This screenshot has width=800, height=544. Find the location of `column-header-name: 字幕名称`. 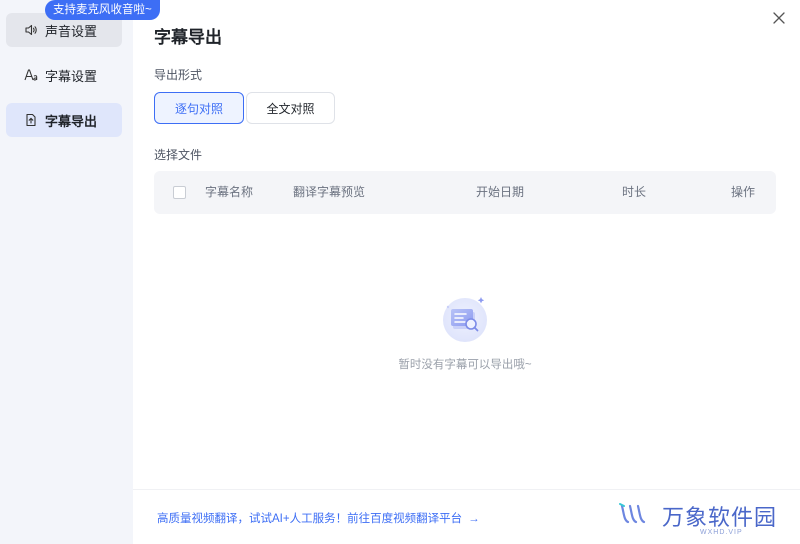

column-header-name: 字幕名称 is located at coordinates (229, 192).